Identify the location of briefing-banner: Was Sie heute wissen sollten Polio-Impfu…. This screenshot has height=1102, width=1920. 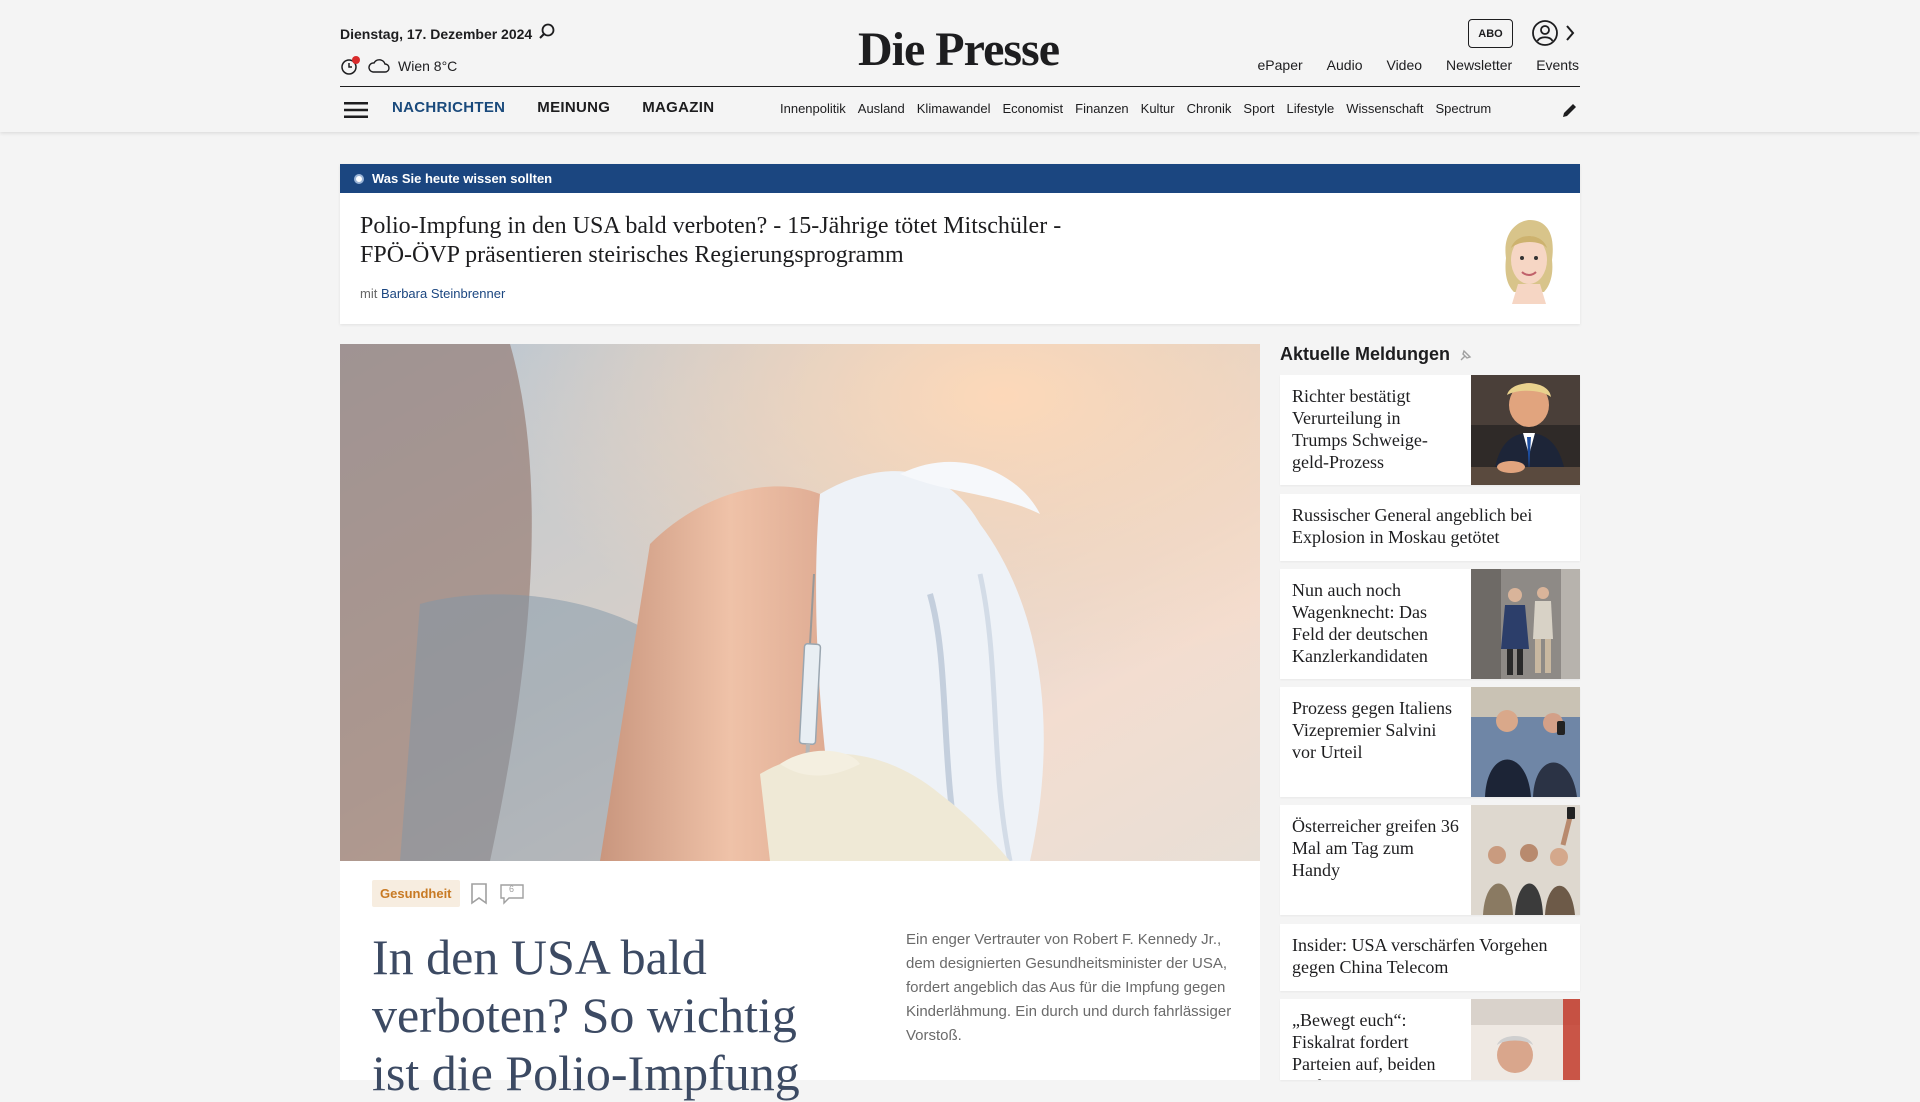
(960, 244).